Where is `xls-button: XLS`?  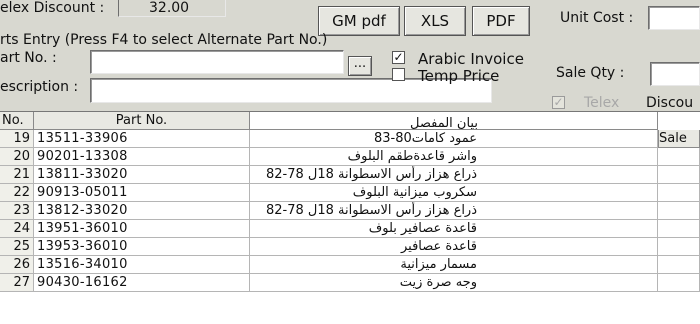
xls-button: XLS is located at coordinates (435, 21).